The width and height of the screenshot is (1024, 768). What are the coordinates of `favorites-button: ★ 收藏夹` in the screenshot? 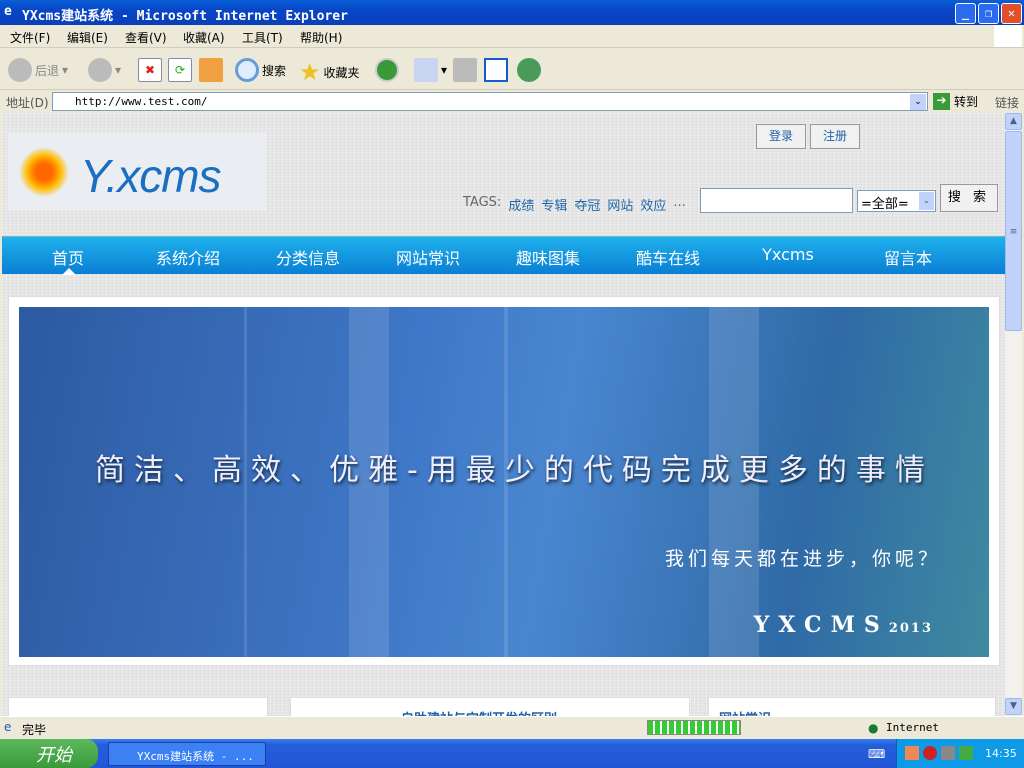 It's located at (329, 72).